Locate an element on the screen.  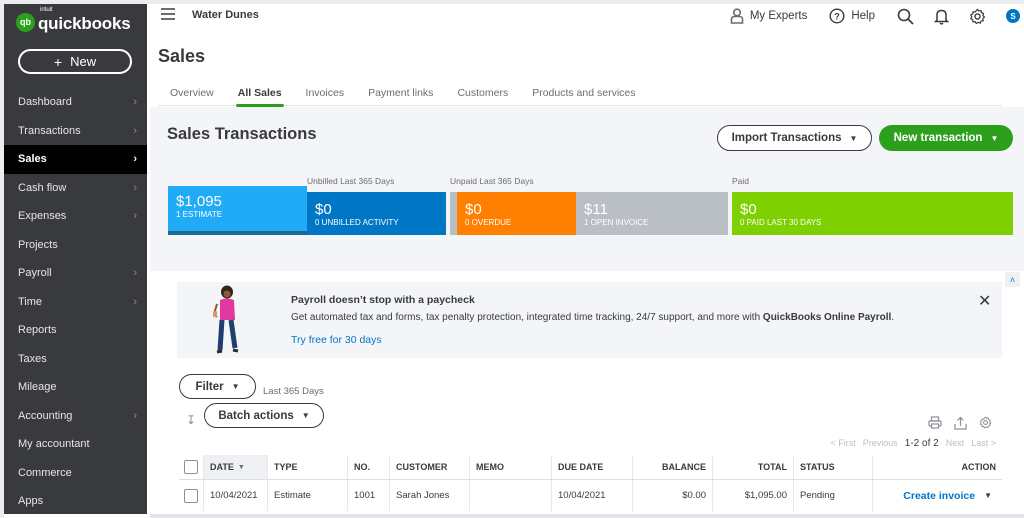
promo-product-name: QuickBooks Online Payroll is located at coordinates (827, 317).